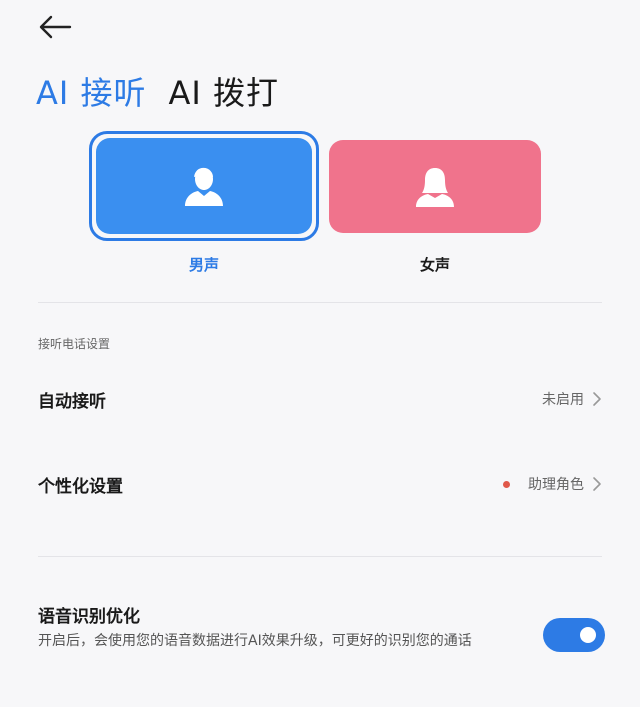 The image size is (640, 707). Describe the element at coordinates (320, 484) in the screenshot. I see `personalization-row: 个性化设置 助理角色` at that location.